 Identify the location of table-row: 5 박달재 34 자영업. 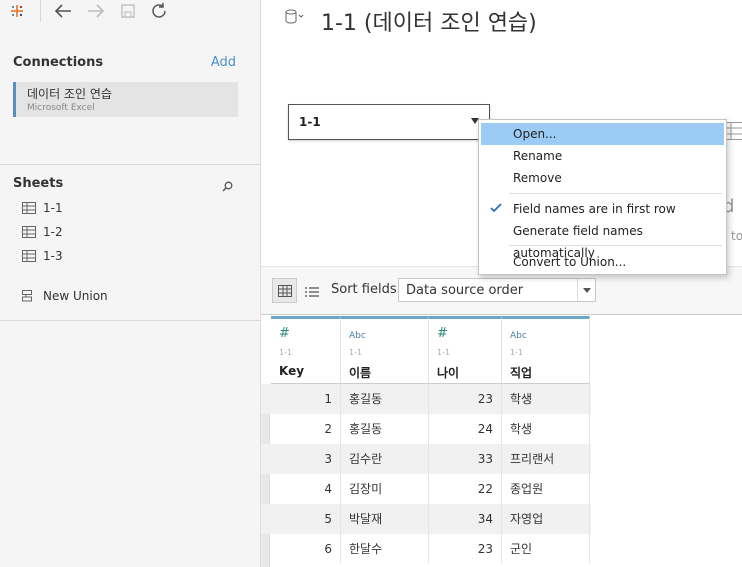
(426, 519).